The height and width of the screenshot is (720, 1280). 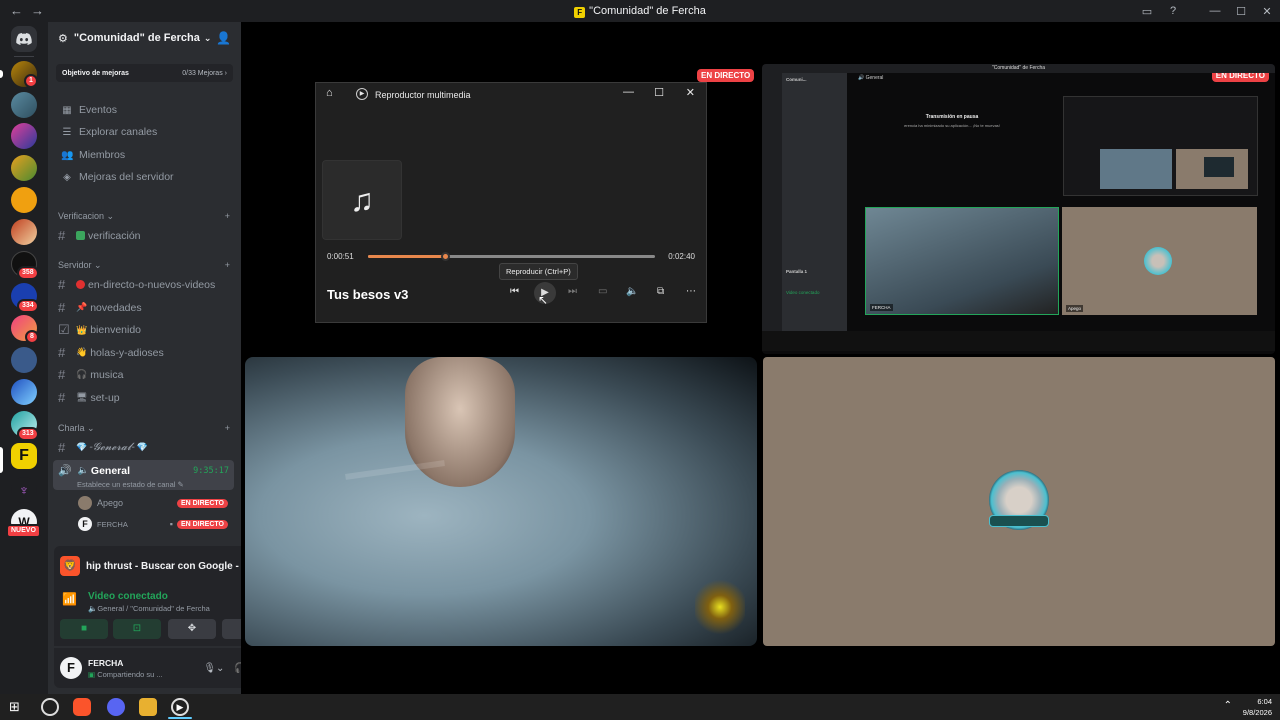 What do you see at coordinates (1147, 11) in the screenshot?
I see `inbox-icon: ▭` at bounding box center [1147, 11].